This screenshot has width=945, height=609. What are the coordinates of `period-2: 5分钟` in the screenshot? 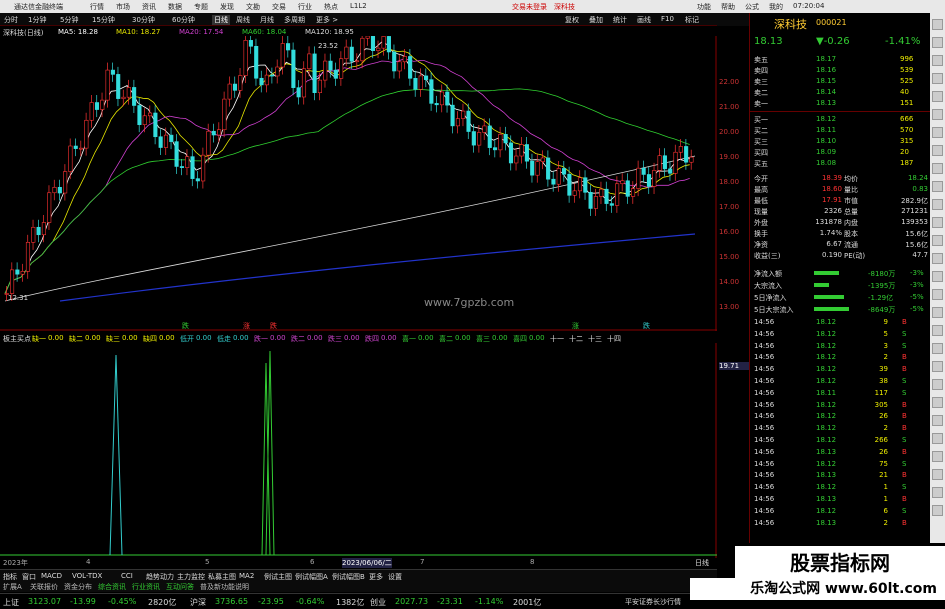 It's located at (69, 20).